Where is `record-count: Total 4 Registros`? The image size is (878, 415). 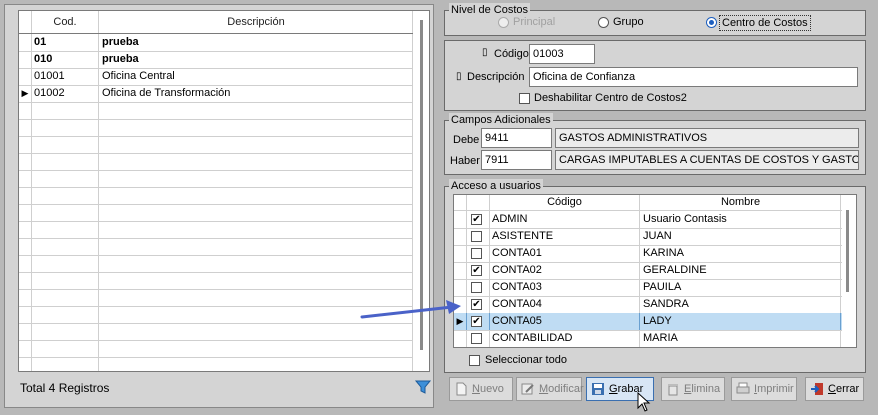
record-count: Total 4 Registros is located at coordinates (65, 388).